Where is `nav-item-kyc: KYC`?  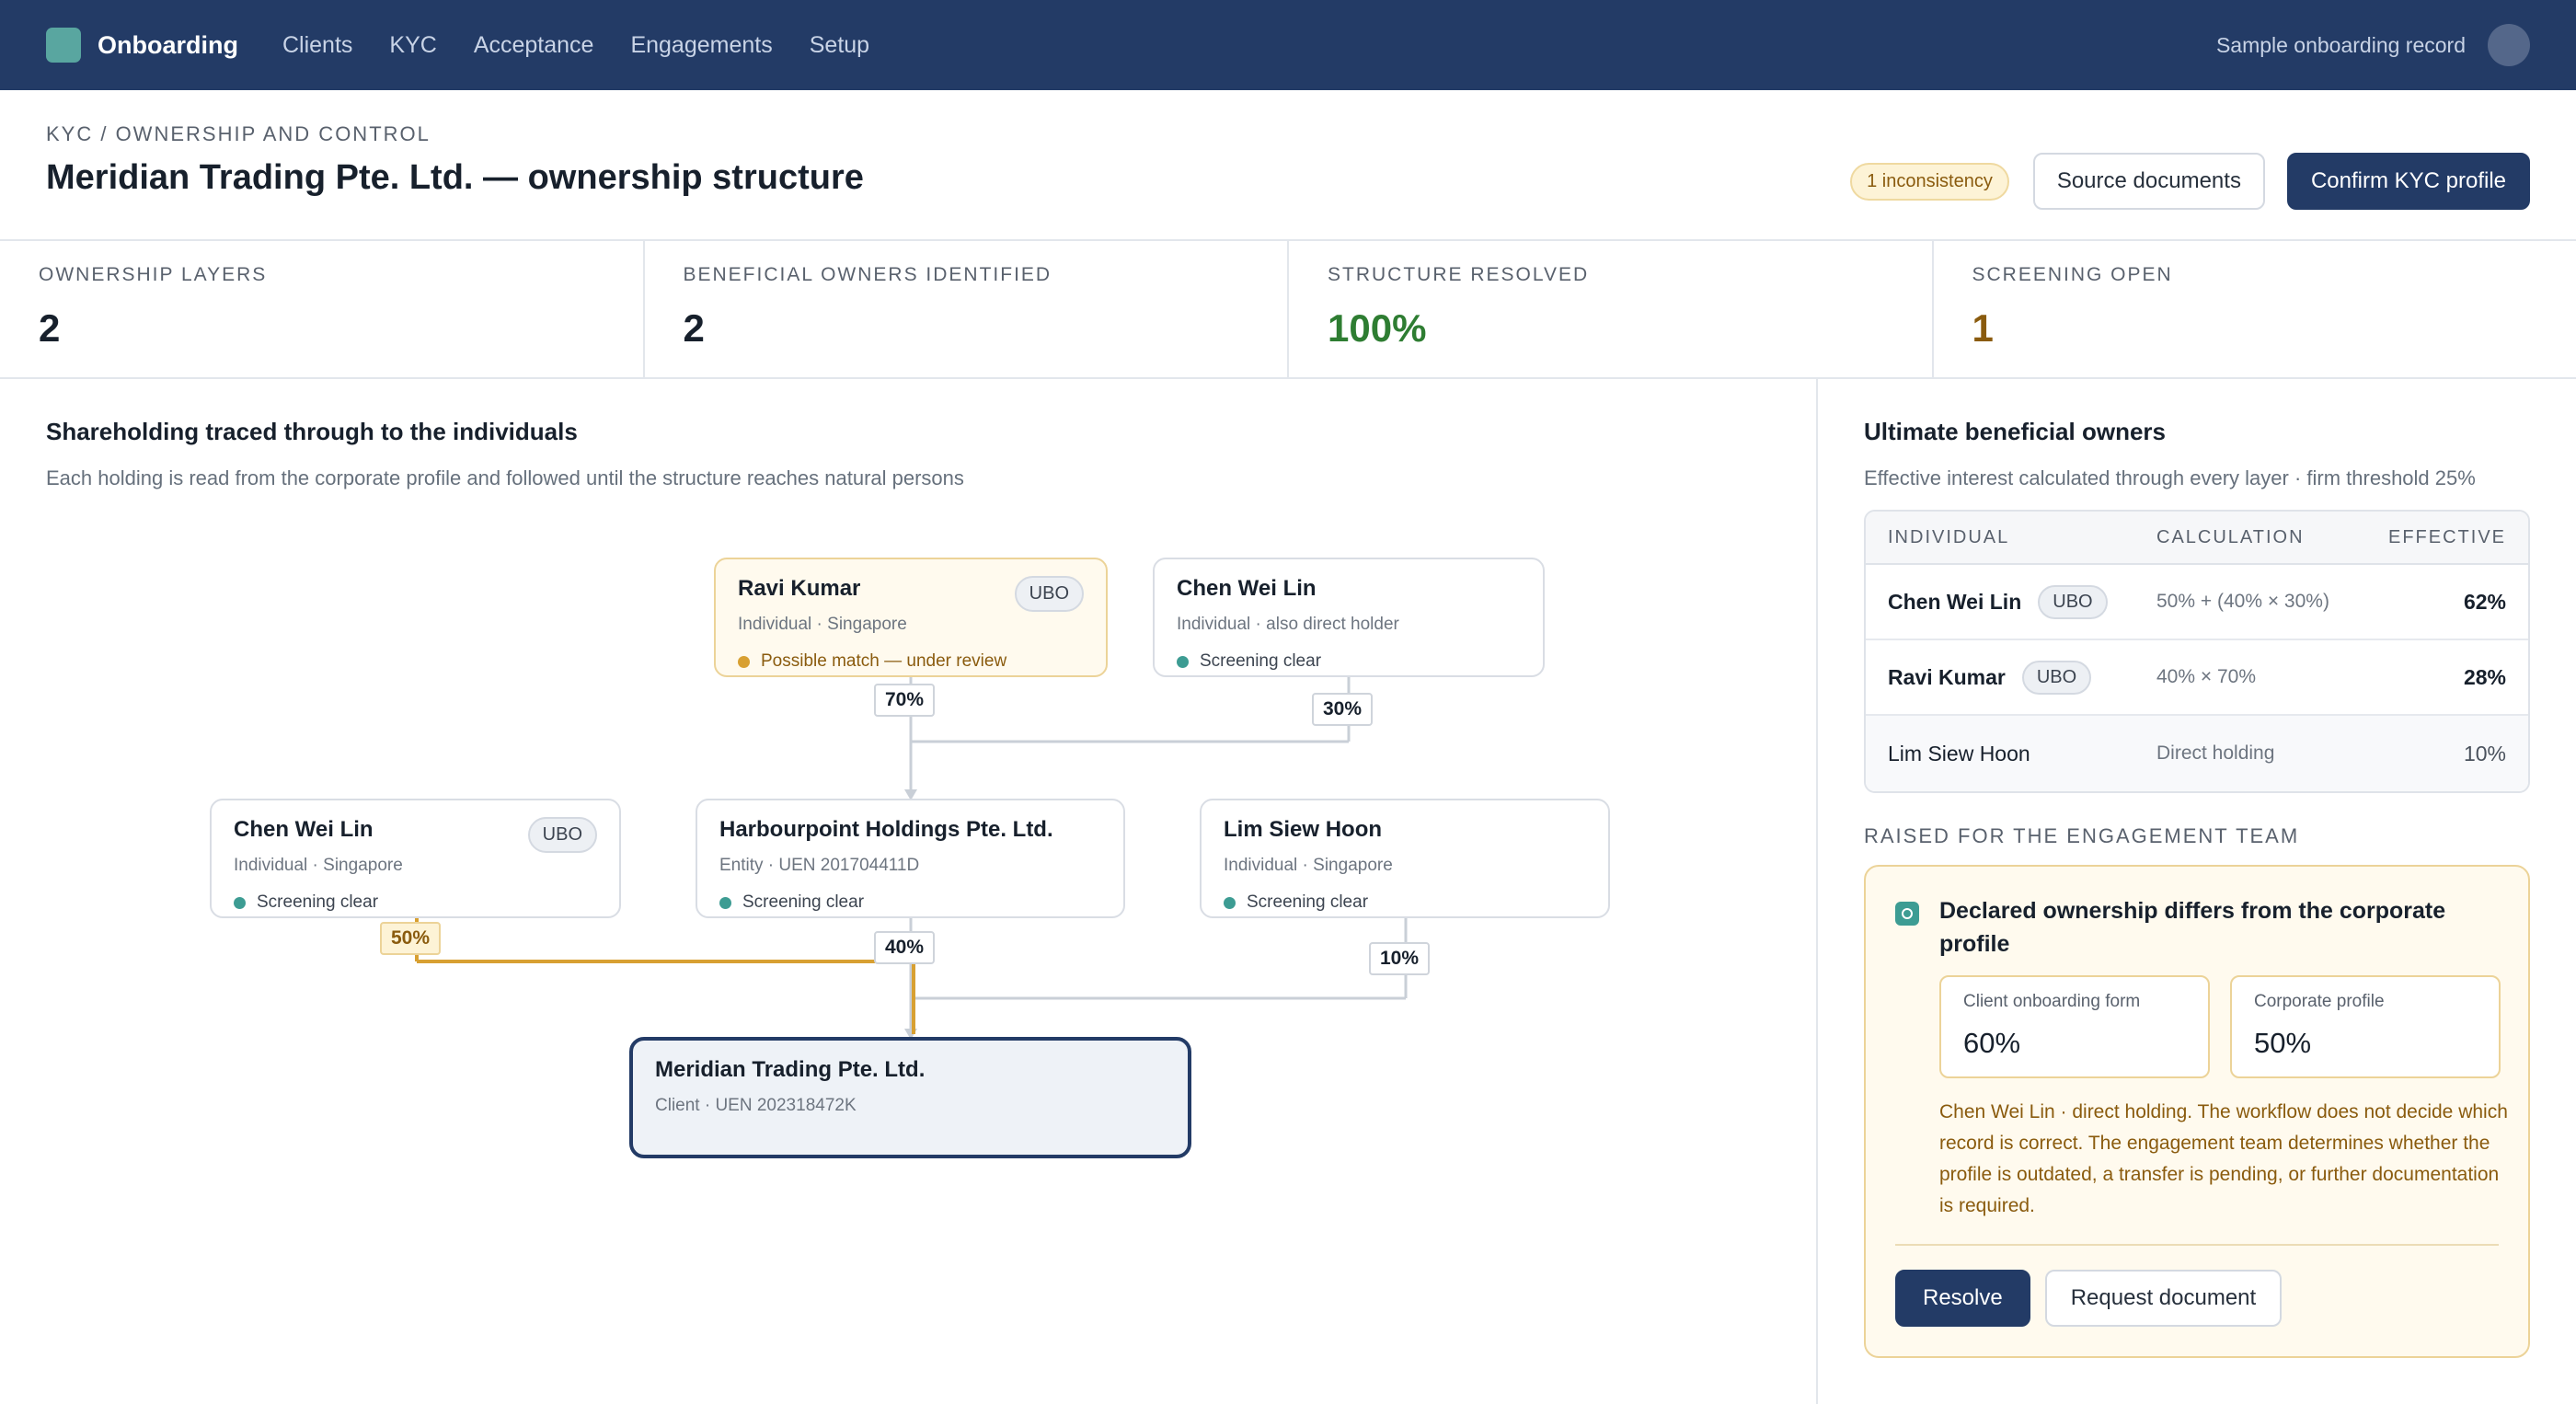
nav-item-kyc: KYC is located at coordinates (412, 46).